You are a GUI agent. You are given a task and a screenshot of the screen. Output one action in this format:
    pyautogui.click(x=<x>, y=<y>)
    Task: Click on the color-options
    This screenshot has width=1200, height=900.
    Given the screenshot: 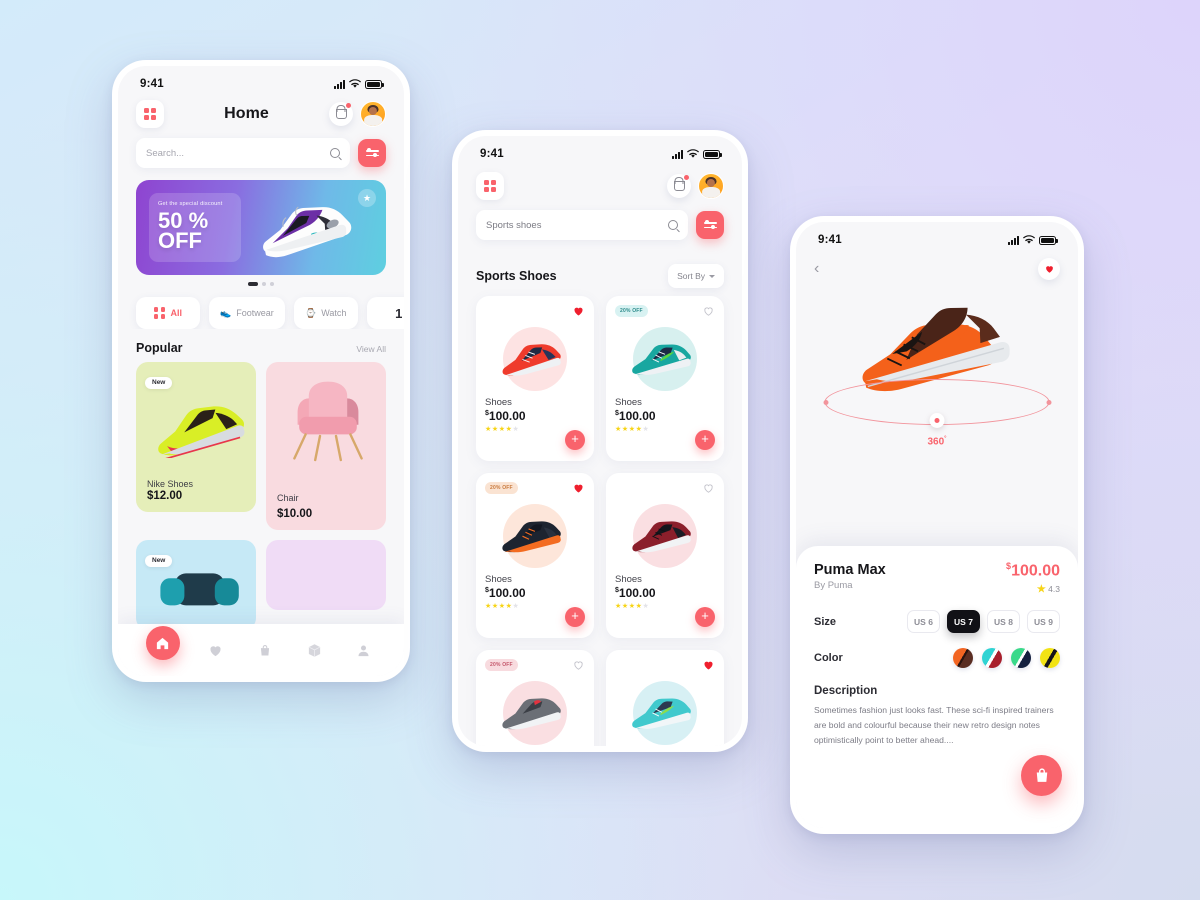 What is the action you would take?
    pyautogui.click(x=979, y=658)
    